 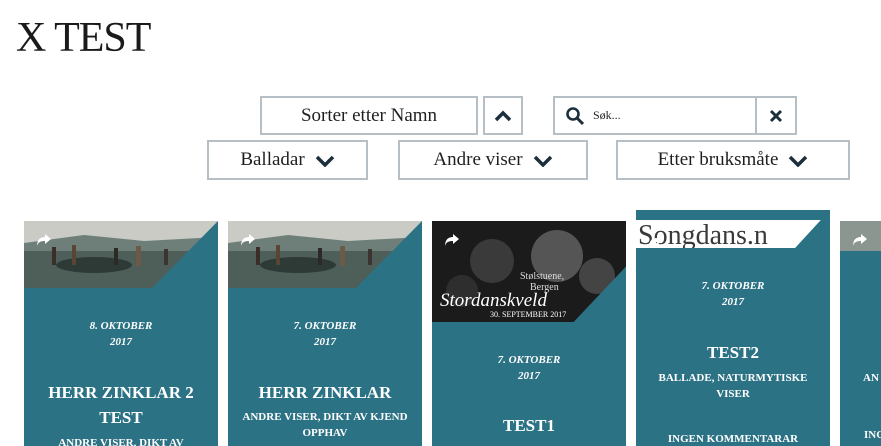 What do you see at coordinates (871, 378) in the screenshot?
I see `card-categories: AN` at bounding box center [871, 378].